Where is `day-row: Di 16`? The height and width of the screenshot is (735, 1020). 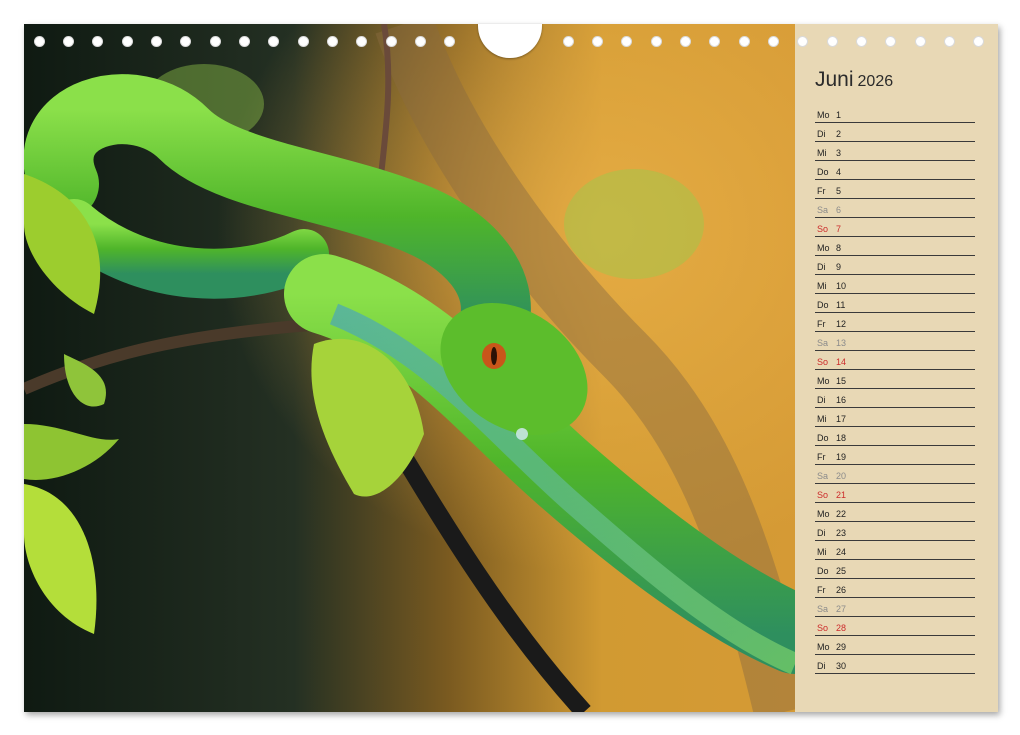 day-row: Di 16 is located at coordinates (895, 398).